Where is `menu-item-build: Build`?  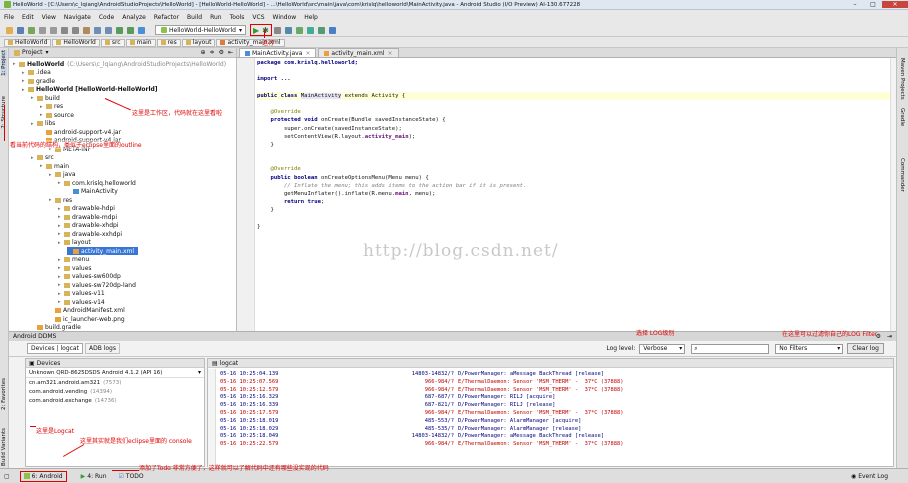
menu-item-build: Build is located at coordinates (194, 17).